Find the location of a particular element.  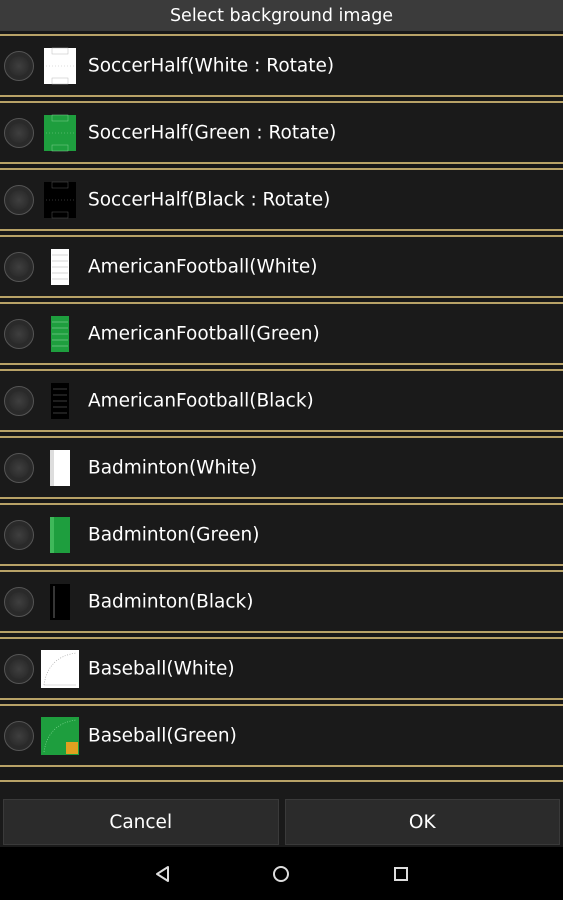

cancel-button: Cancel is located at coordinates (141, 822).